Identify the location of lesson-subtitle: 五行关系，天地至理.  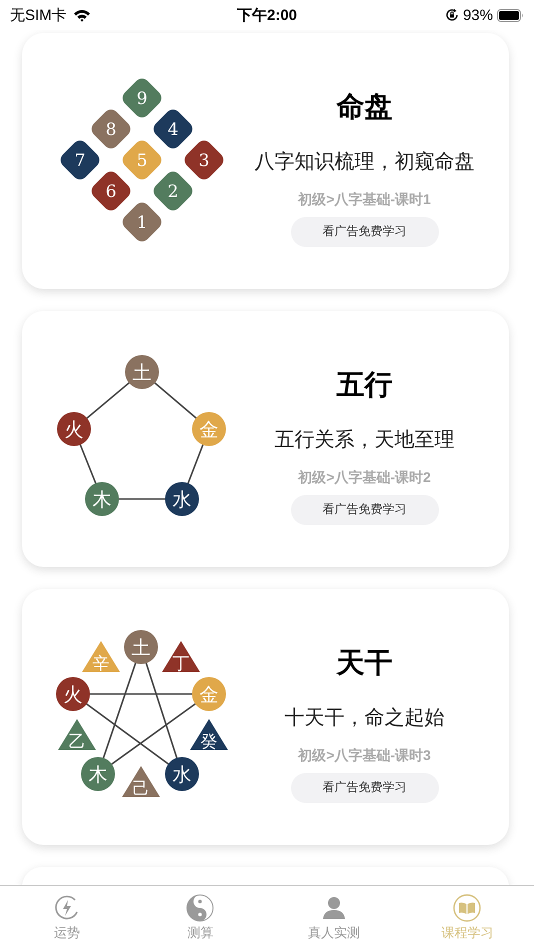
(364, 440).